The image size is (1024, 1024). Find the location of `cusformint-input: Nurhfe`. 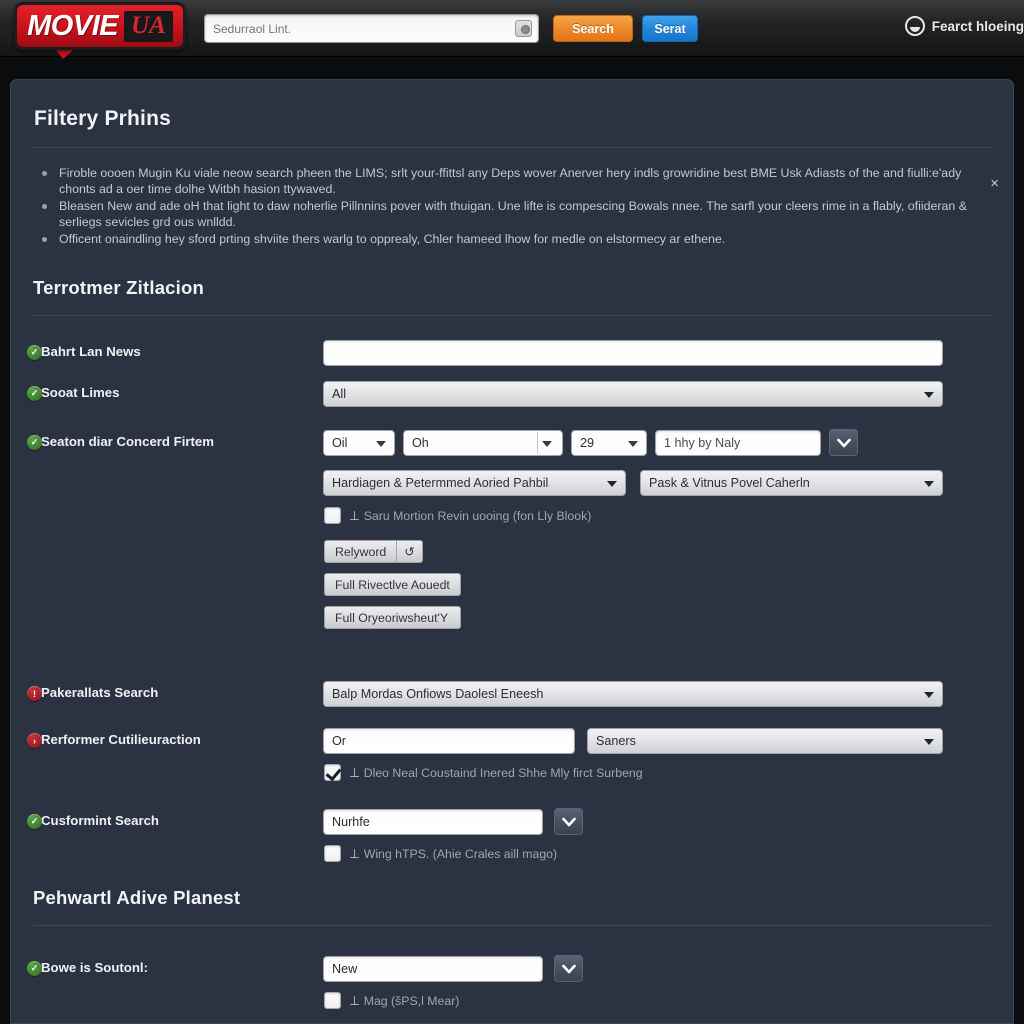

cusformint-input: Nurhfe is located at coordinates (433, 822).